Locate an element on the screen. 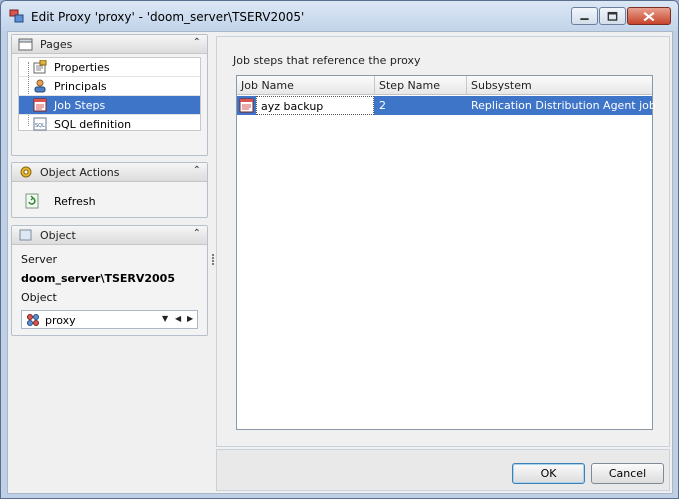 The width and height of the screenshot is (679, 499). object-actions-header: Object Actions ⌃ is located at coordinates (109, 172).